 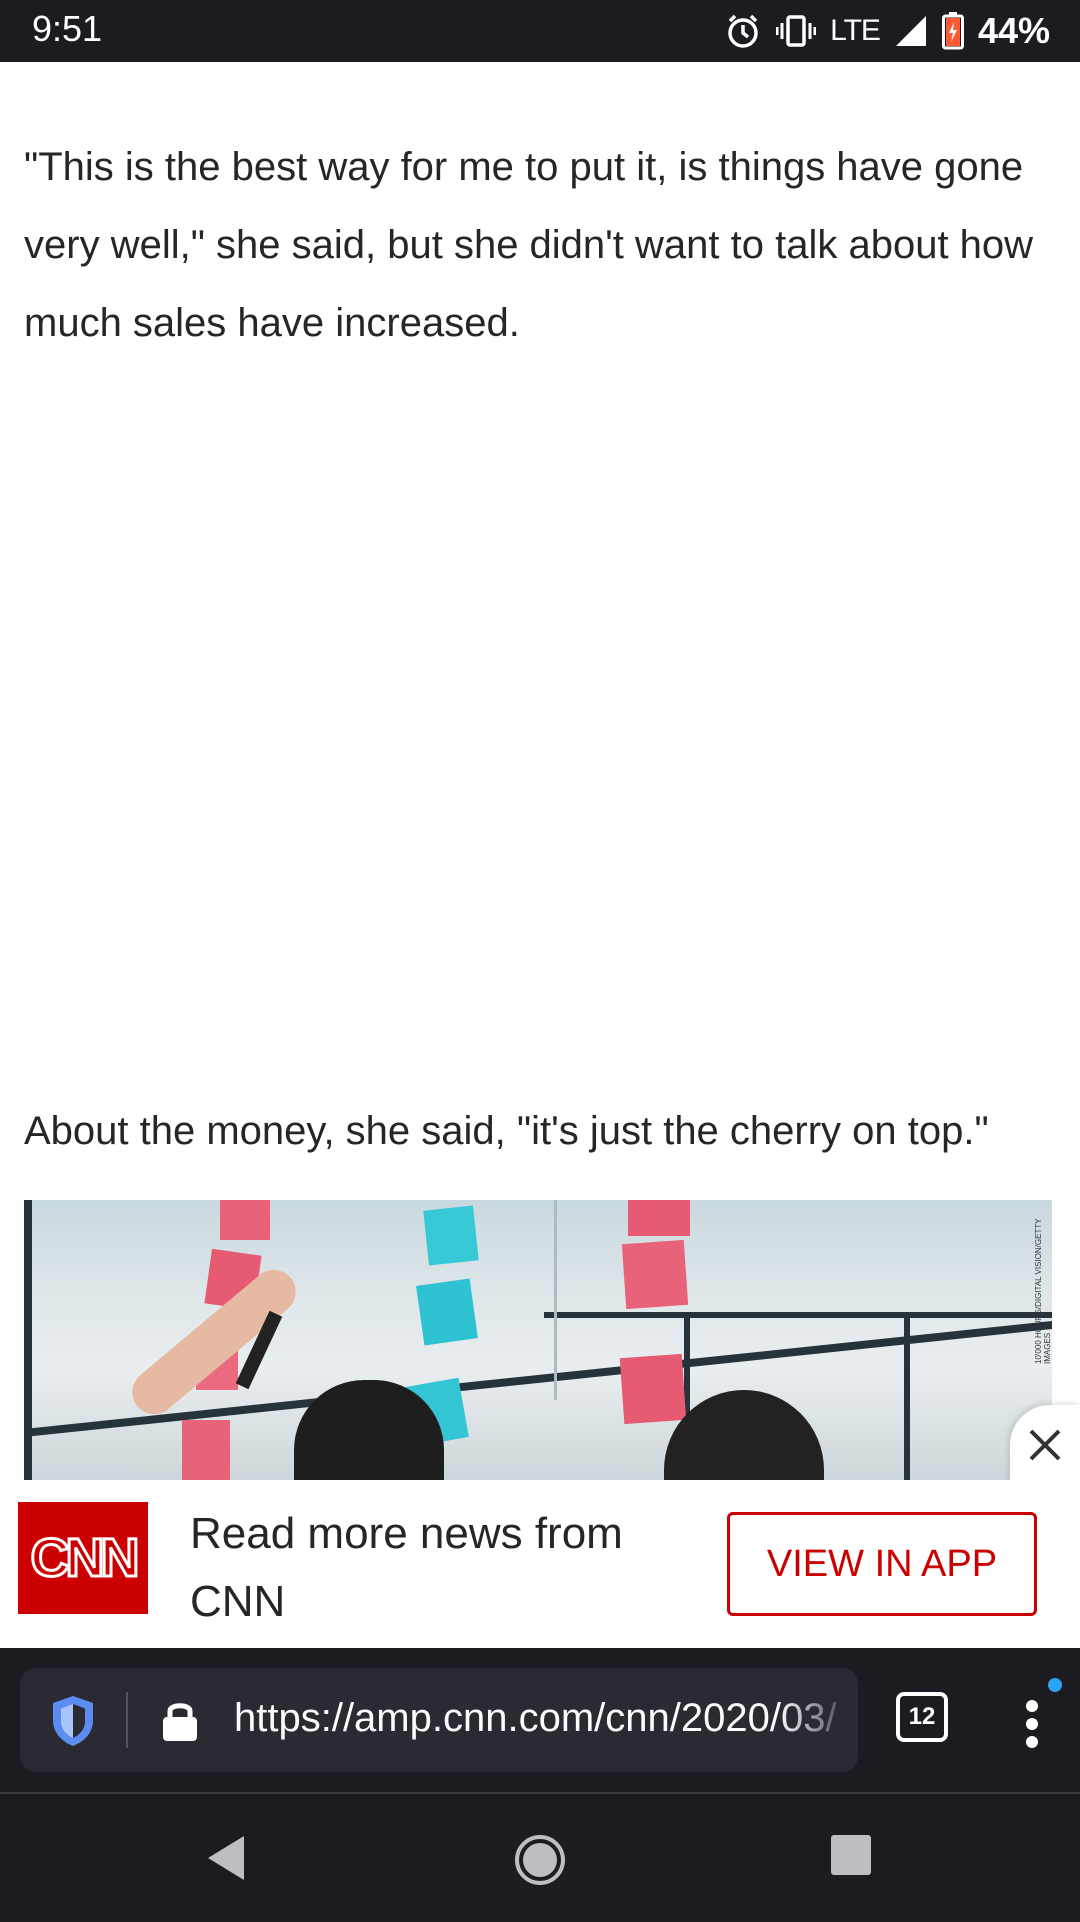 I want to click on overflow-menu-button, so click(x=1040, y=1720).